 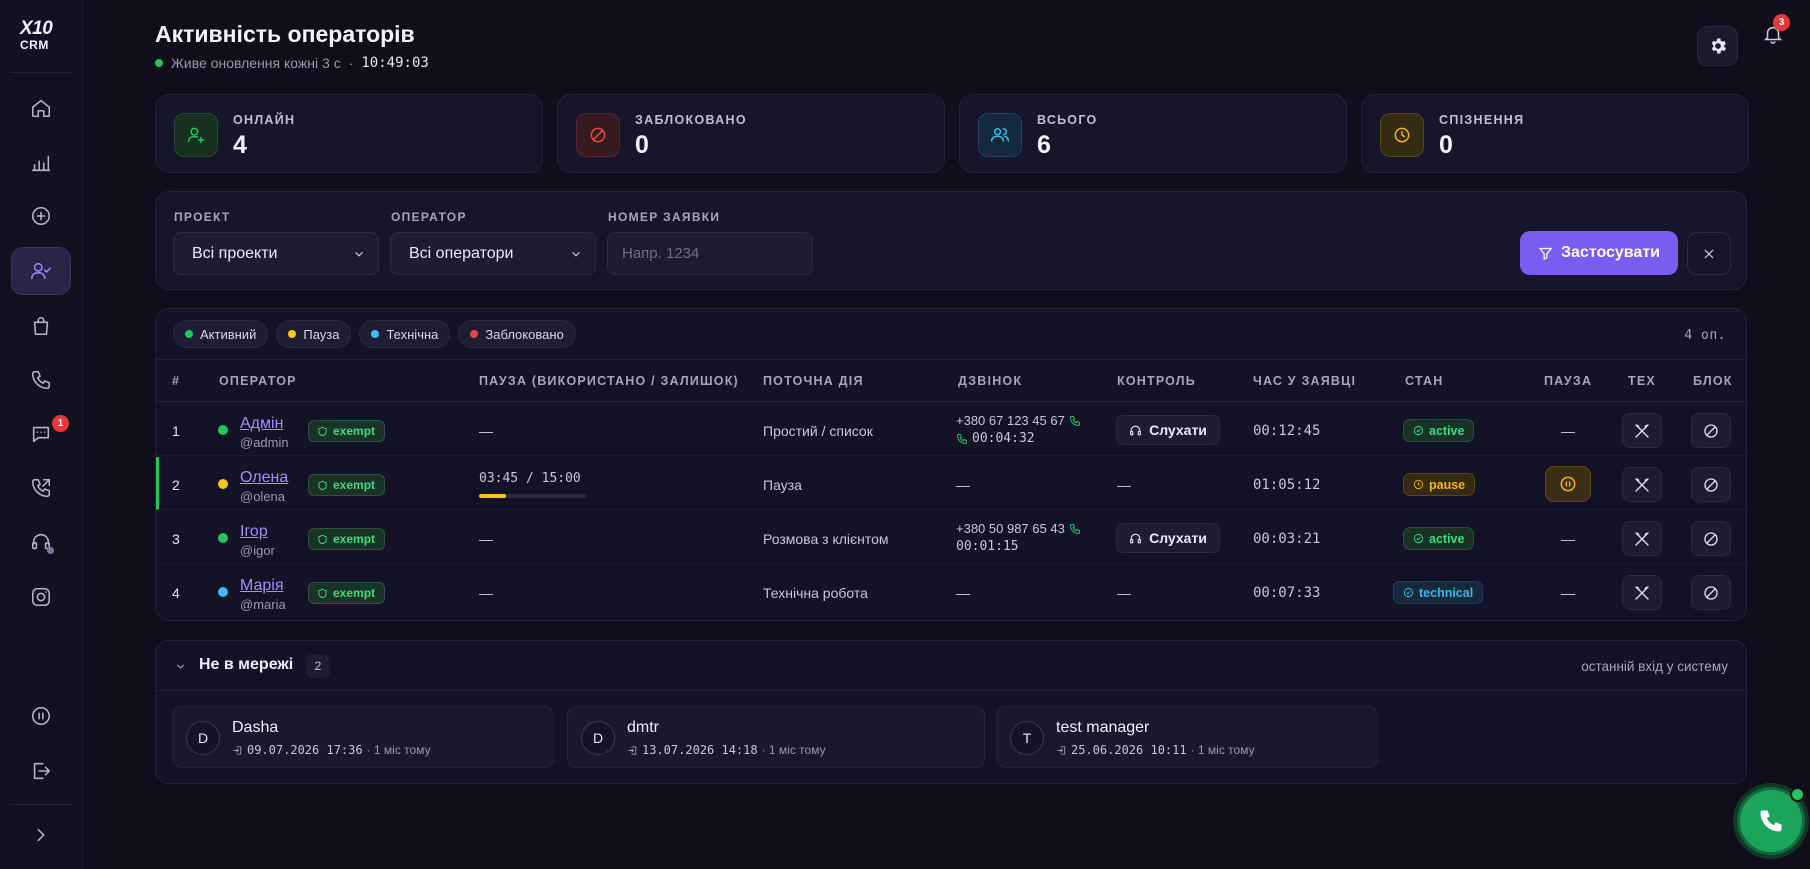 I want to click on sidebar-item-instagram, so click(x=41, y=597).